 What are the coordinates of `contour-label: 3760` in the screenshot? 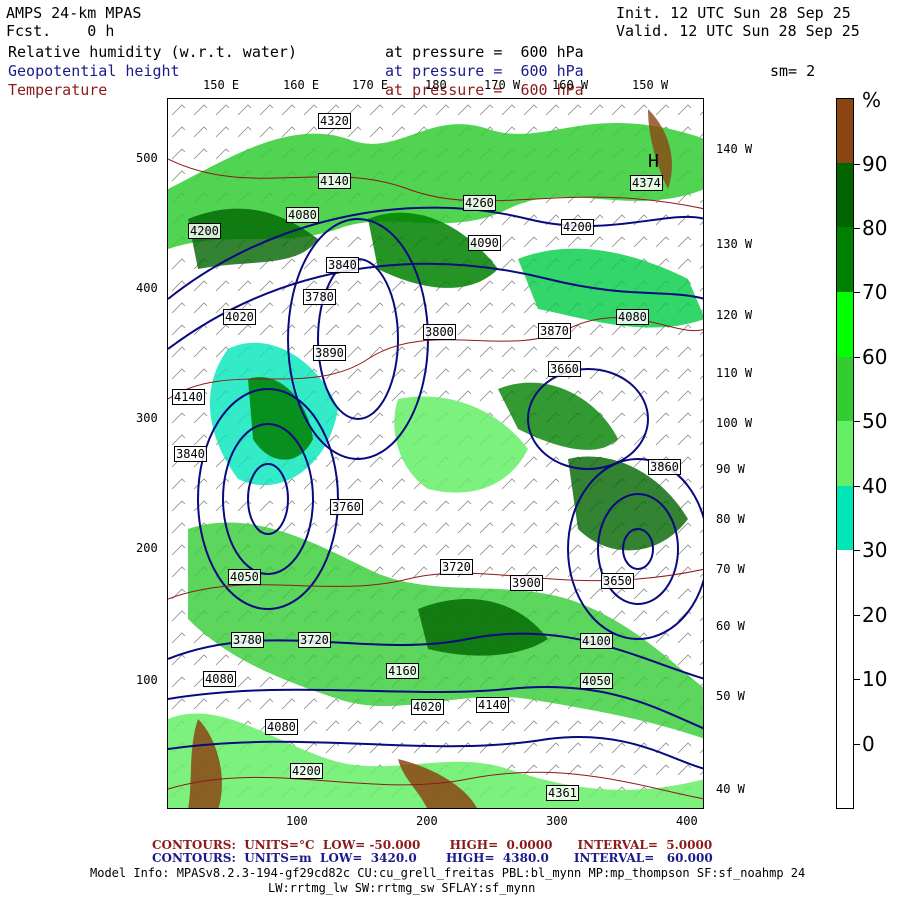 It's located at (346, 507).